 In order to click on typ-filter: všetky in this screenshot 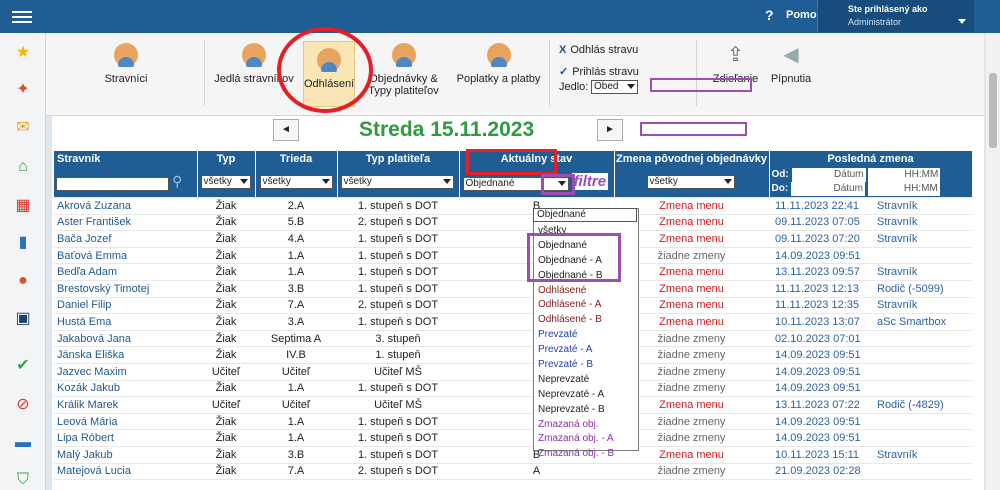, I will do `click(225, 182)`.